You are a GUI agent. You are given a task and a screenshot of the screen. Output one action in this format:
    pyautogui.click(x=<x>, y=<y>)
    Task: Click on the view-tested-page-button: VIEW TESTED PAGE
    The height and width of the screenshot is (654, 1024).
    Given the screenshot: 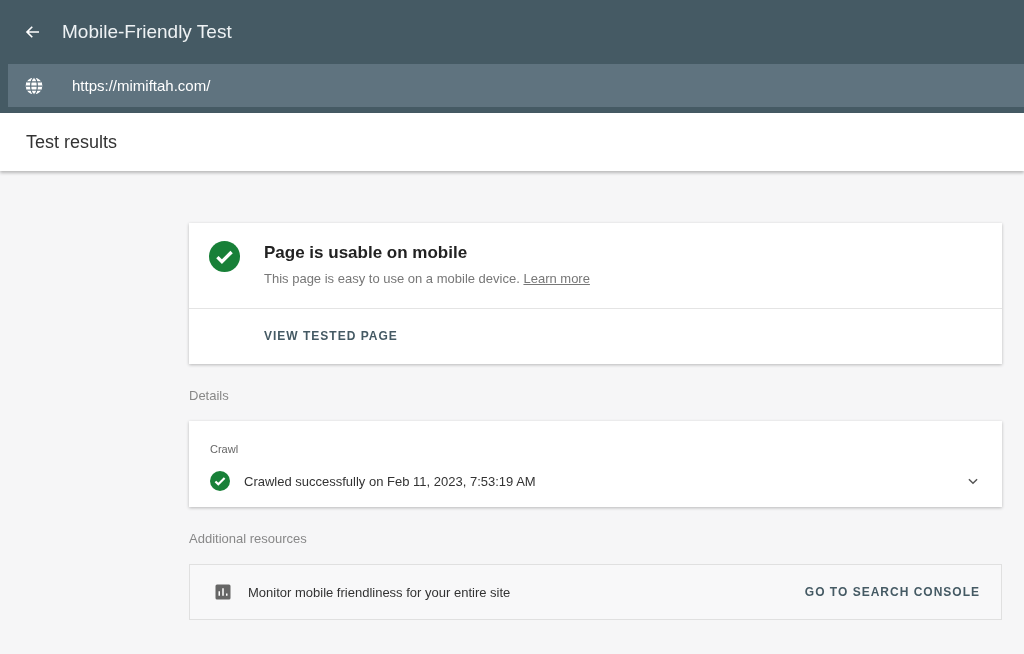 What is the action you would take?
    pyautogui.click(x=331, y=336)
    